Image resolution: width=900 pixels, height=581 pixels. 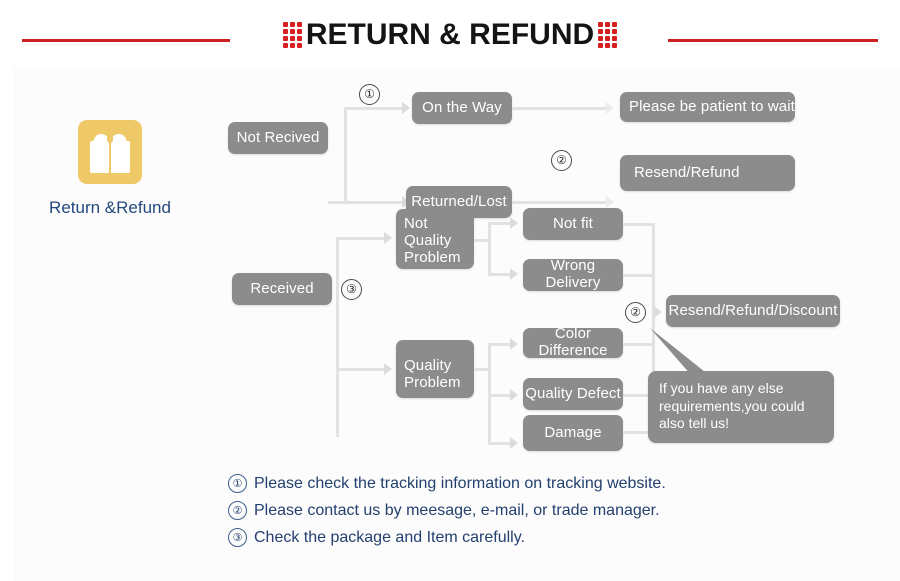 I want to click on node-color-difference: Color Difference, so click(x=573, y=342).